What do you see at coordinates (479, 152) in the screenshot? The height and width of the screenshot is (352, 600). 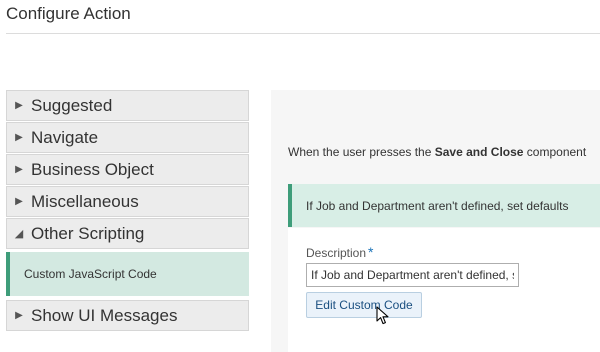 I see `trigger-component-name: Save and Close` at bounding box center [479, 152].